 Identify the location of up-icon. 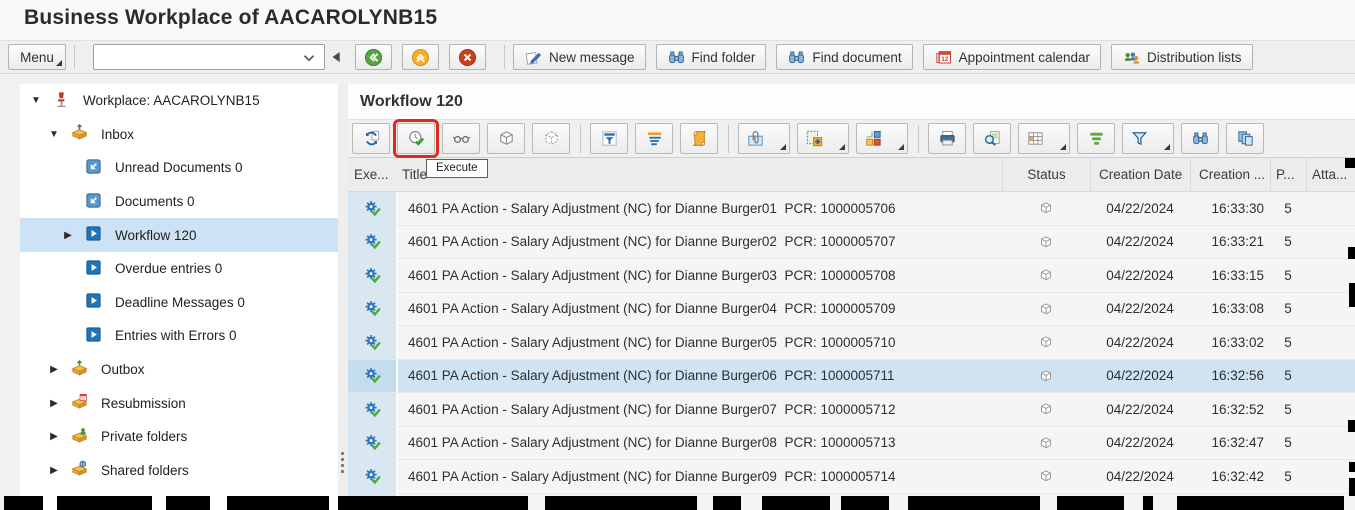
(420, 57).